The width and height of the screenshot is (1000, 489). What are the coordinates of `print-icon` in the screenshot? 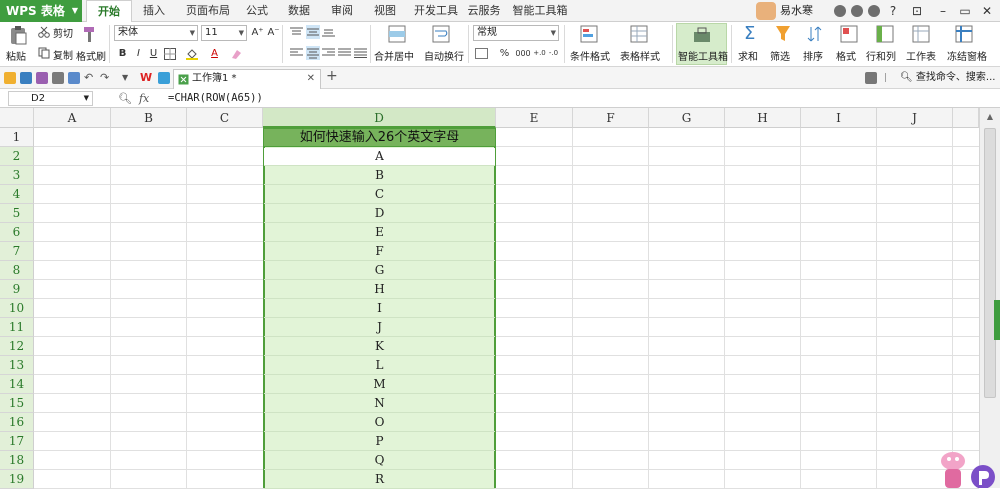 It's located at (42, 78).